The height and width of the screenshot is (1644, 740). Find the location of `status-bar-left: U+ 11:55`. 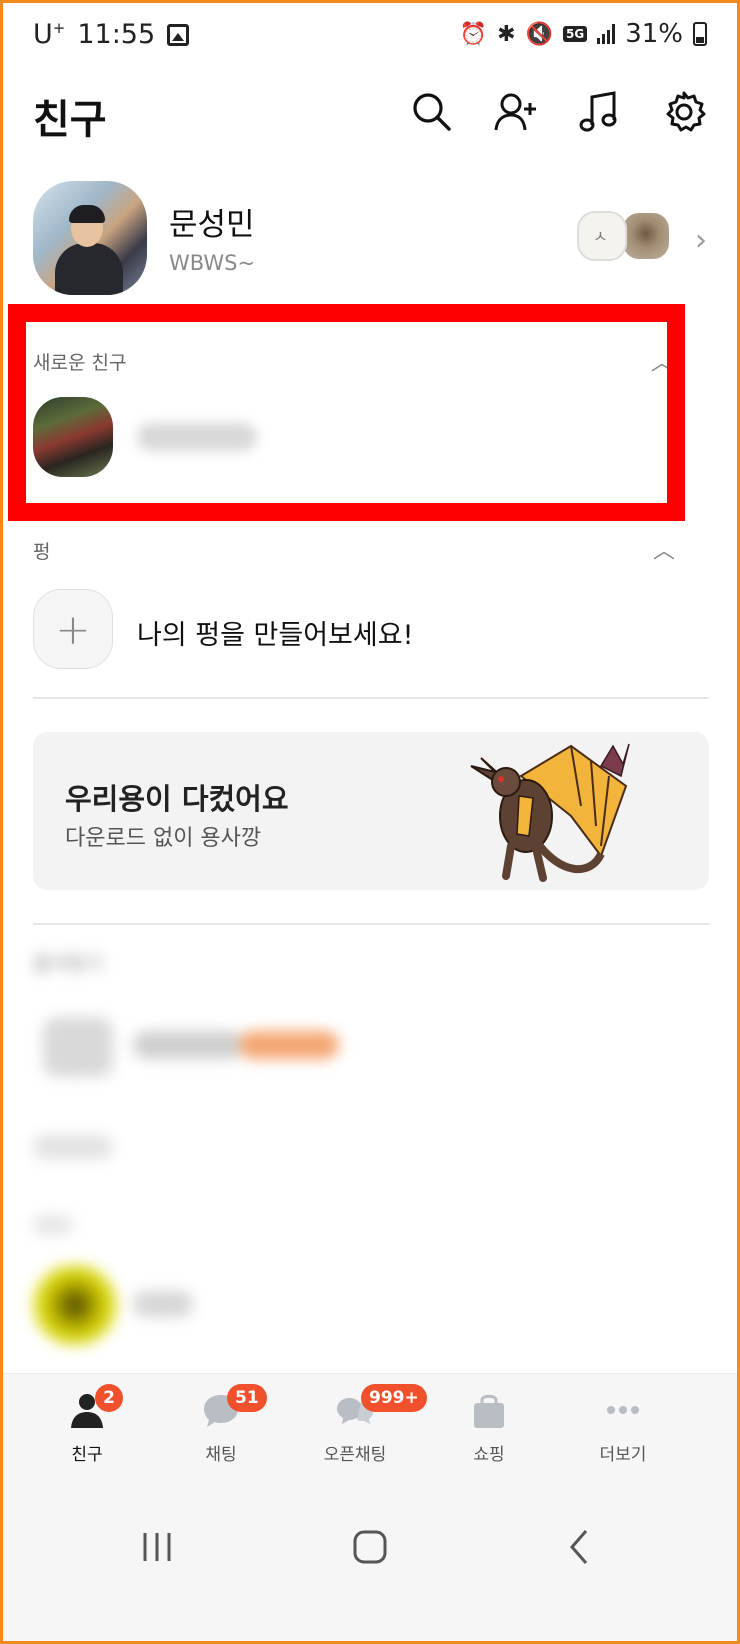

status-bar-left: U+ 11:55 is located at coordinates (111, 34).